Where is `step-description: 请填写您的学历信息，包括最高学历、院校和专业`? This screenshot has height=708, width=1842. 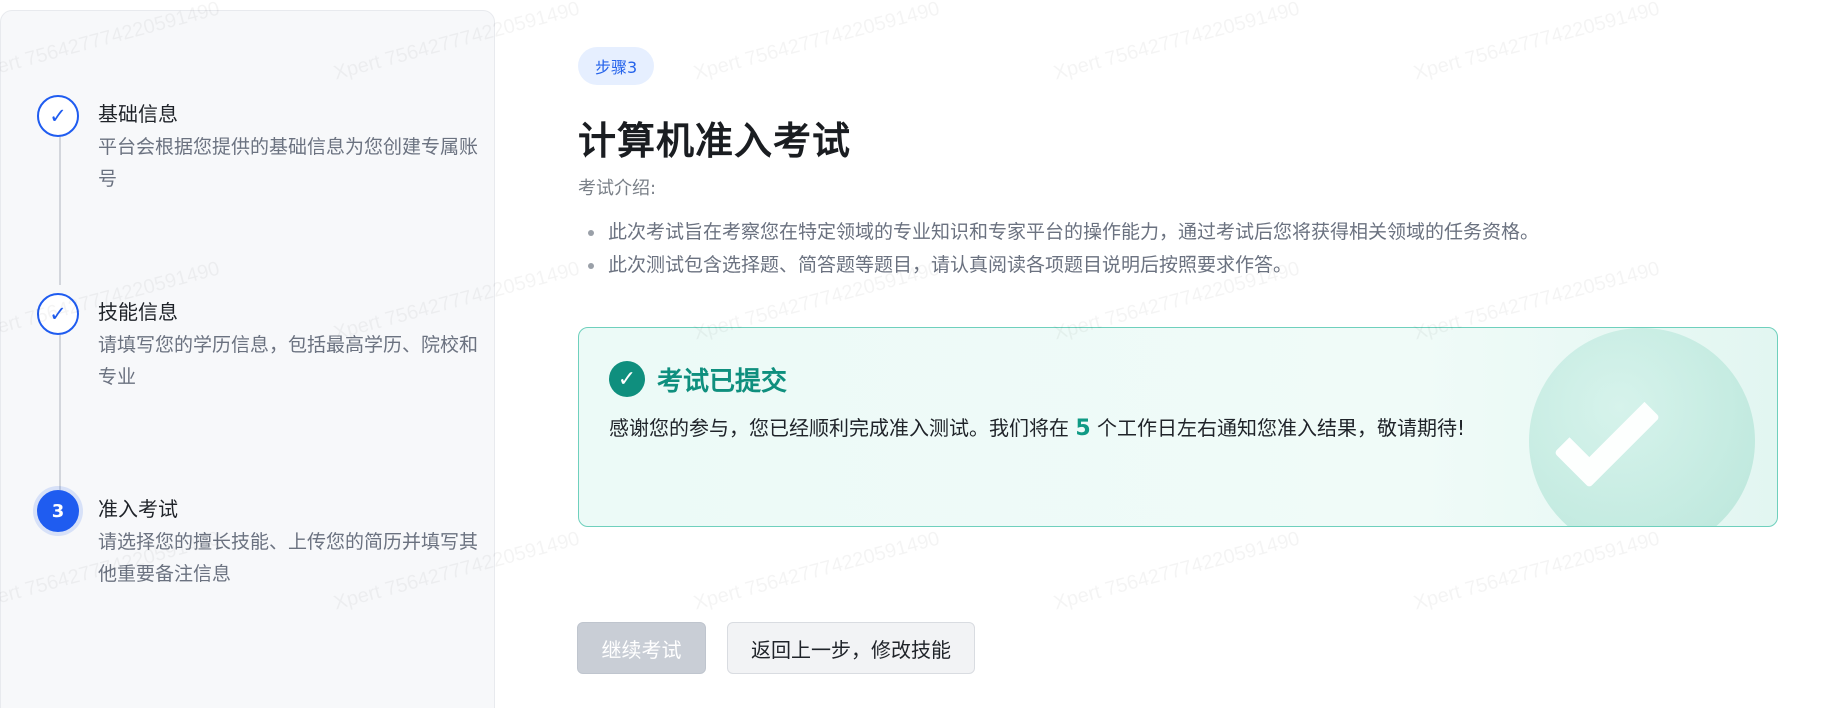 step-description: 请填写您的学历信息，包括最高学历、院校和专业 is located at coordinates (288, 361).